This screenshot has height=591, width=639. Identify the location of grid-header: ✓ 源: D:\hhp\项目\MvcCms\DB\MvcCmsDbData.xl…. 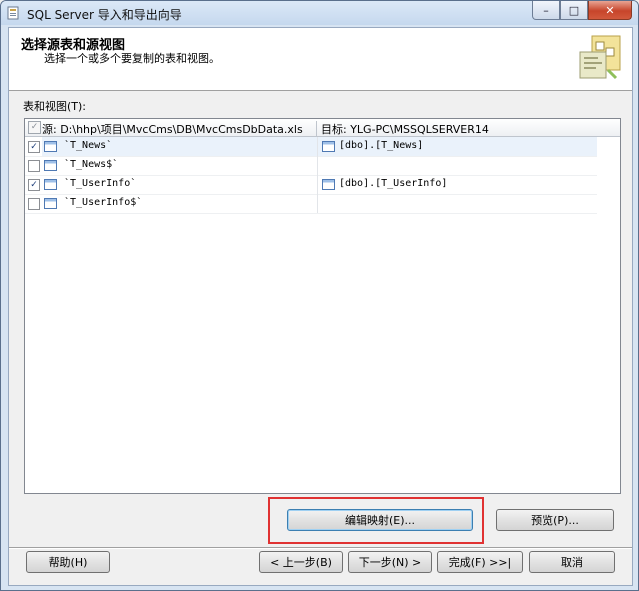
(322, 128).